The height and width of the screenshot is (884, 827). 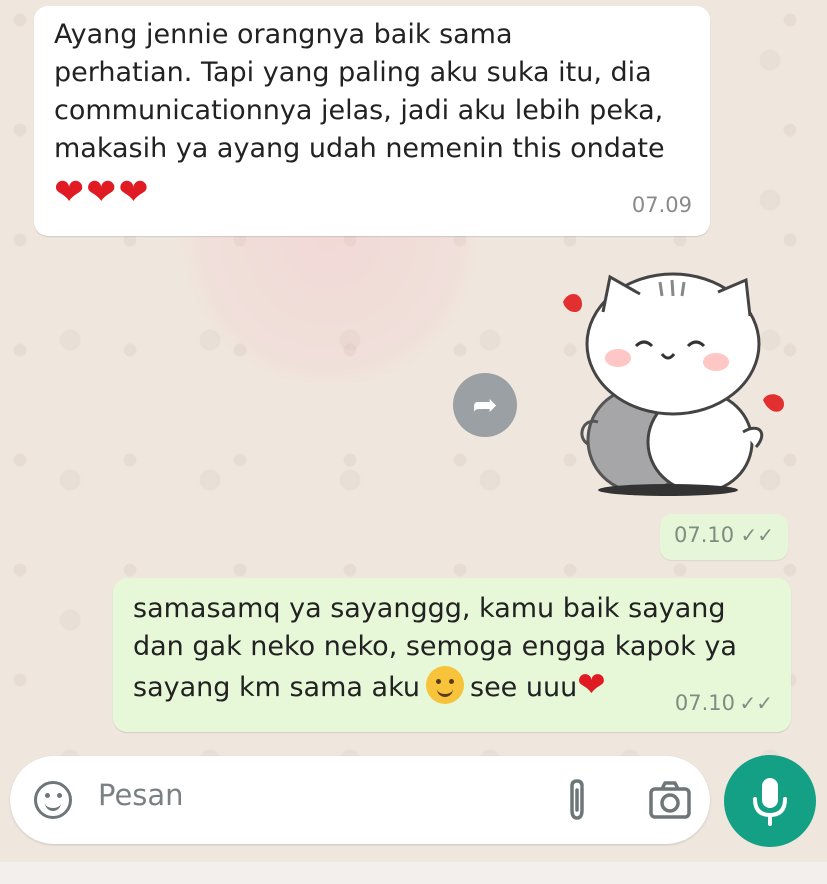 What do you see at coordinates (276, 687) in the screenshot?
I see `outgoing-line-3-prefix: sayang km sama aku` at bounding box center [276, 687].